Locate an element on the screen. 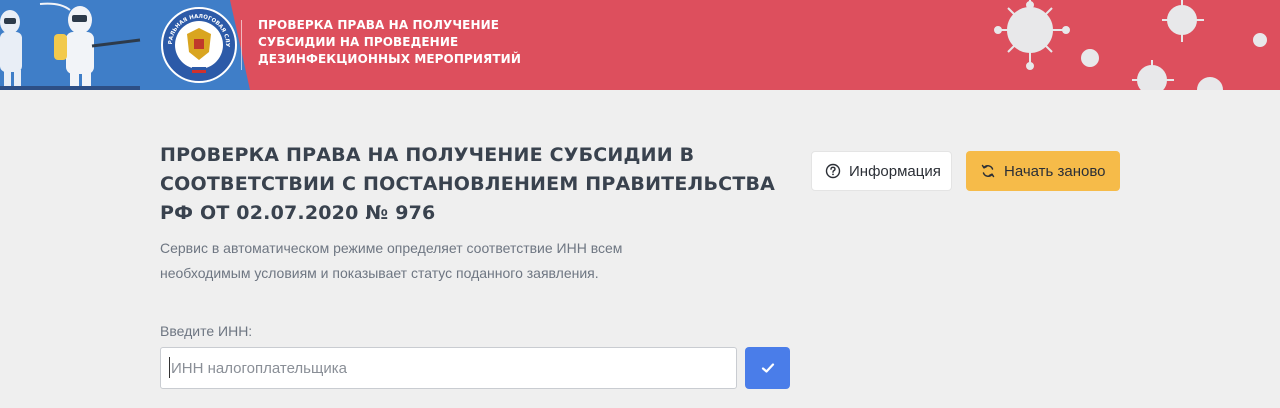 The width and height of the screenshot is (1280, 408). fns-emblem-logo: ФЕДЕРАЛЬНАЯ НАЛОГОВАЯ СЛУЖБА is located at coordinates (198, 44).